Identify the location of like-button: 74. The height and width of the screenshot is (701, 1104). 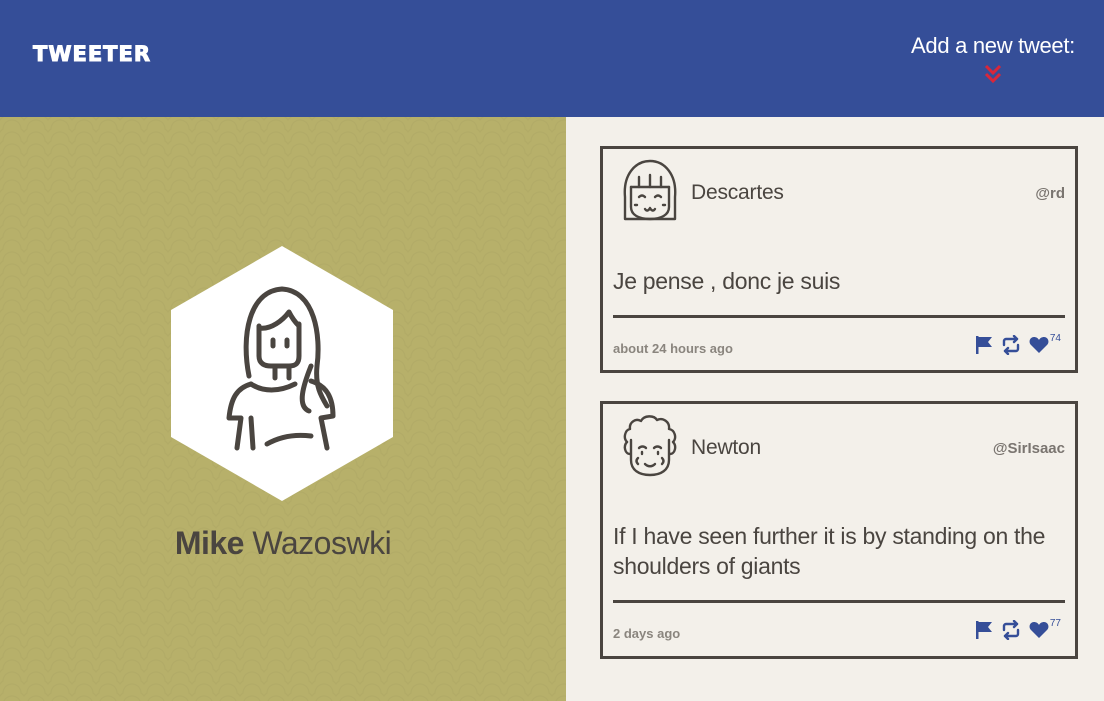
(1045, 343).